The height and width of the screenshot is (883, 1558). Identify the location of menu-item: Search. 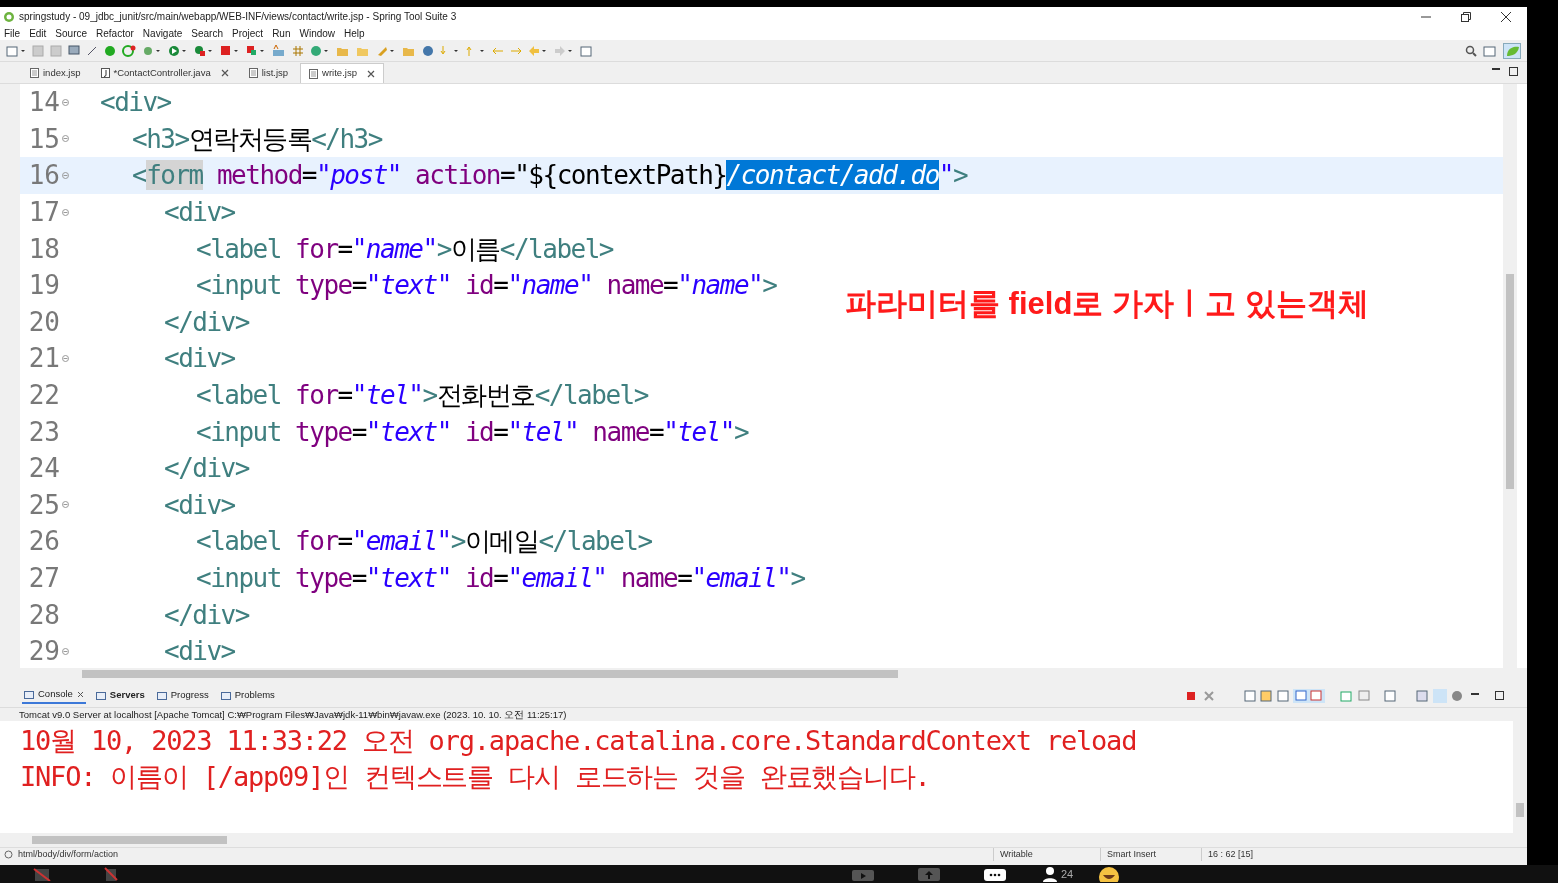
(207, 33).